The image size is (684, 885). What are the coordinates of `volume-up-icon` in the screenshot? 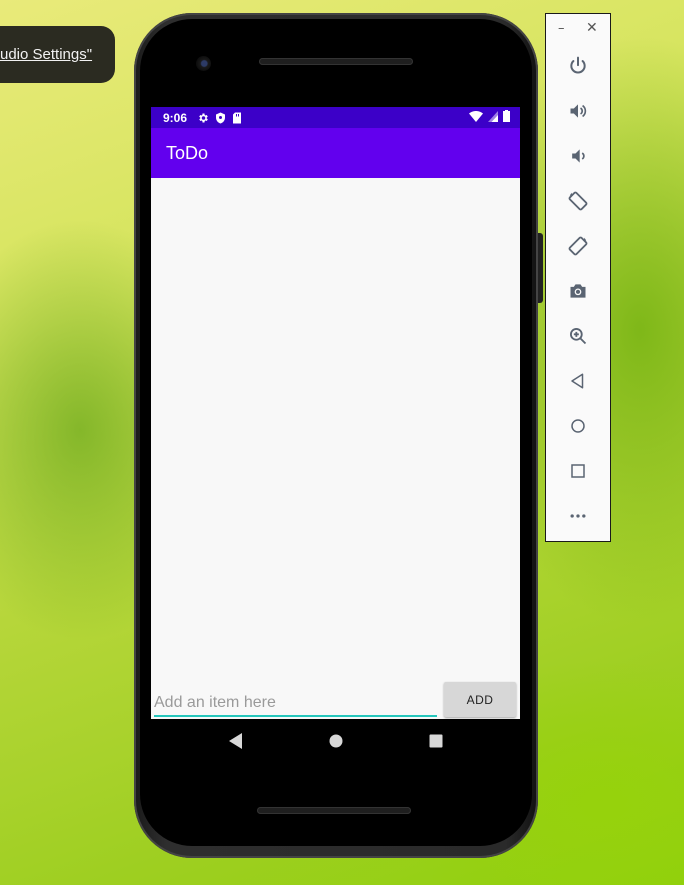 It's located at (578, 111).